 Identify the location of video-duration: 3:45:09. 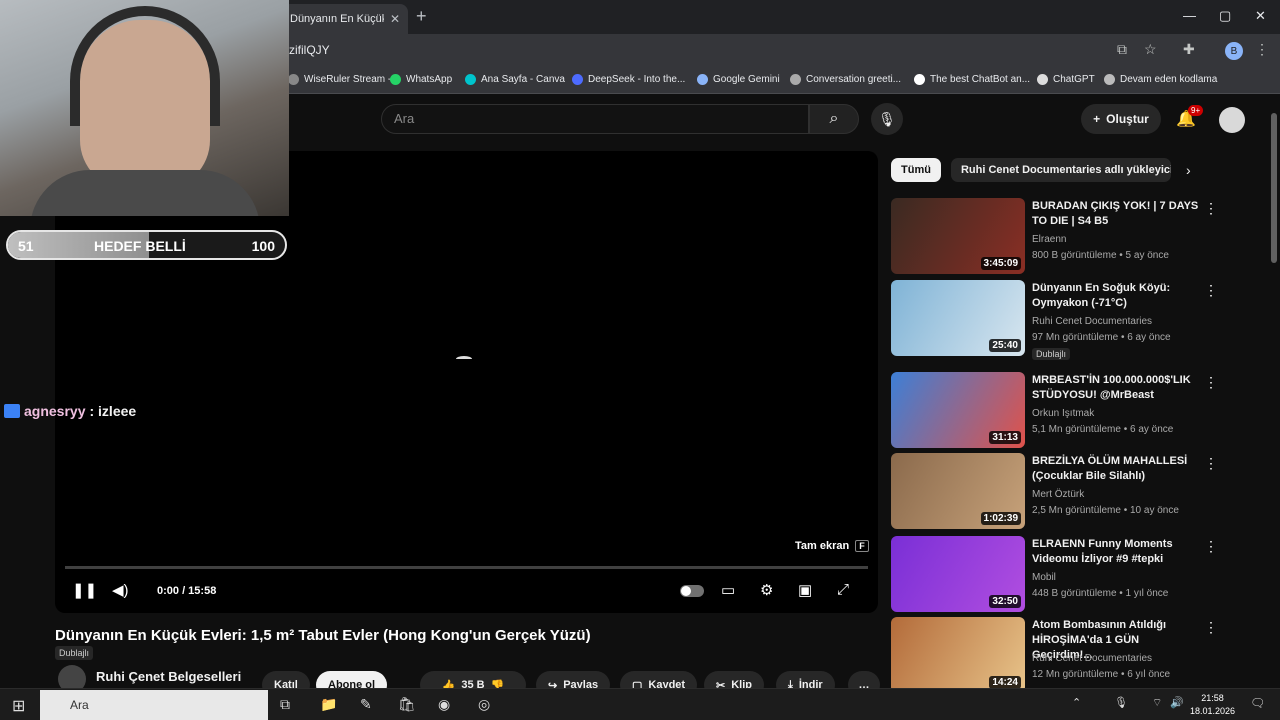
(1000, 263).